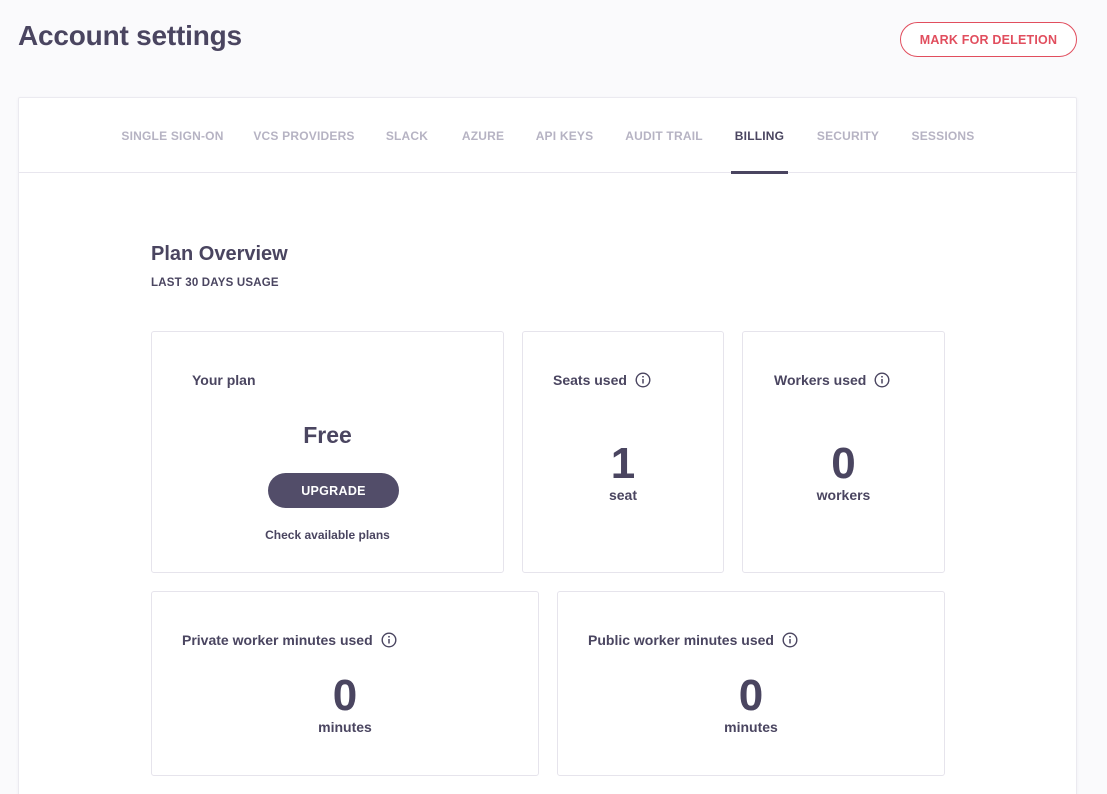 The height and width of the screenshot is (794, 1107). Describe the element at coordinates (564, 135) in the screenshot. I see `tab-api-keys: API KEYS` at that location.